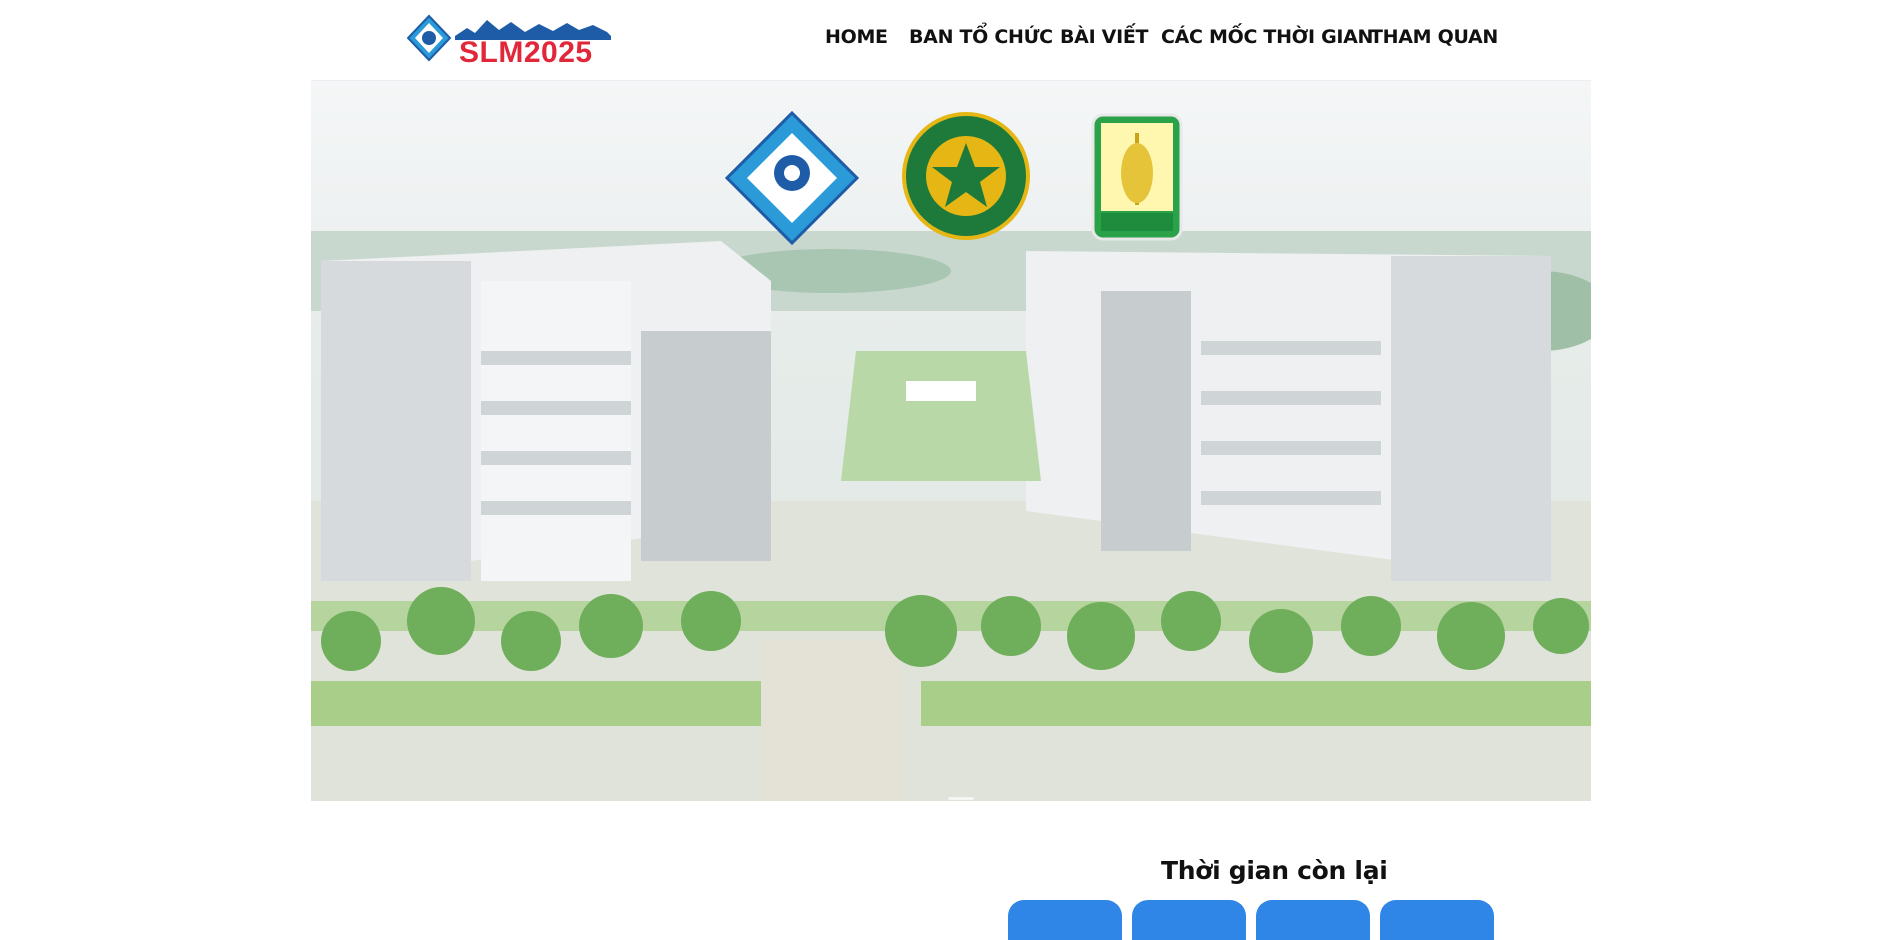 The width and height of the screenshot is (1892, 940). Describe the element at coordinates (792, 178) in the screenshot. I see `dai-hoc-can-tho-logo` at that location.